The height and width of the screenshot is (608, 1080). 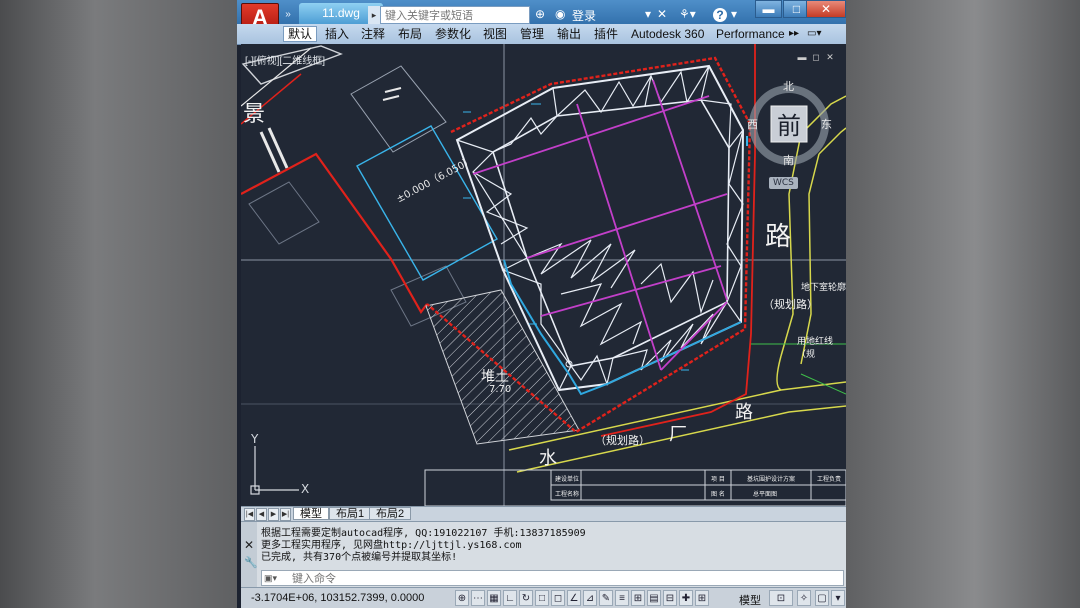 I want to click on otrack-icon: ∠, so click(x=574, y=598).